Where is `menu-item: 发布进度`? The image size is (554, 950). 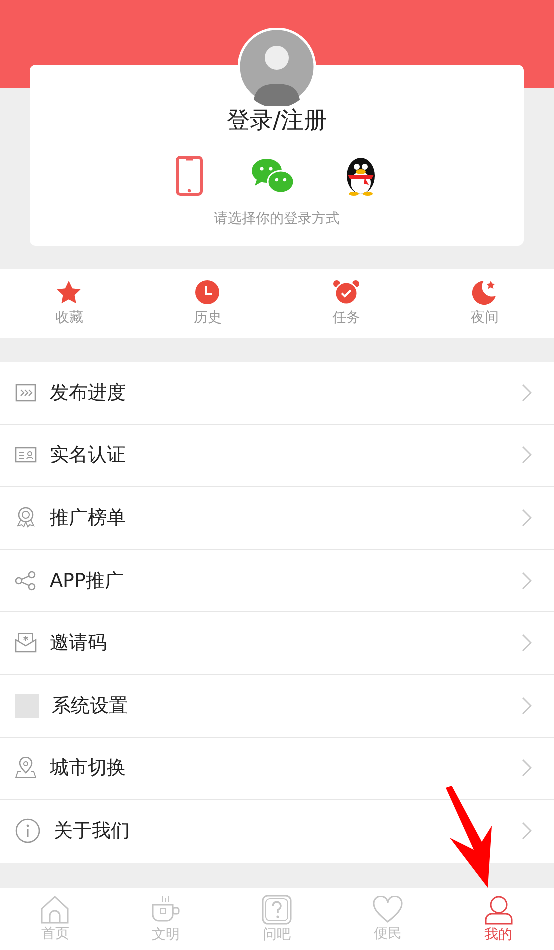
menu-item: 发布进度 is located at coordinates (277, 393).